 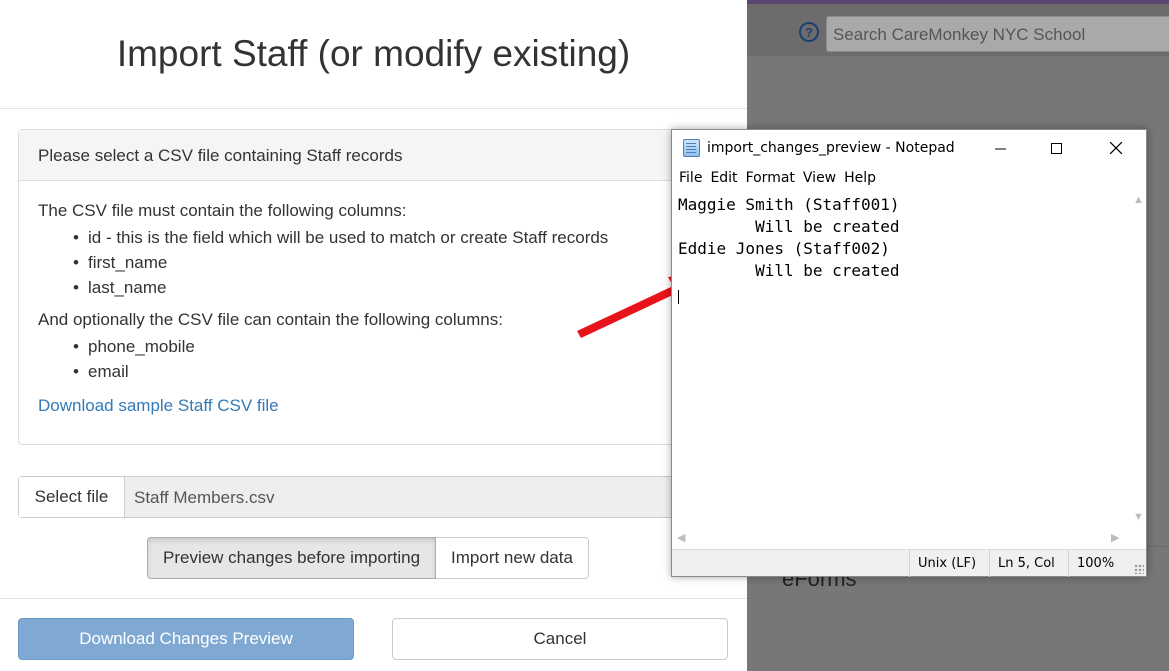 I want to click on select-file-button: Select file, so click(x=72, y=497).